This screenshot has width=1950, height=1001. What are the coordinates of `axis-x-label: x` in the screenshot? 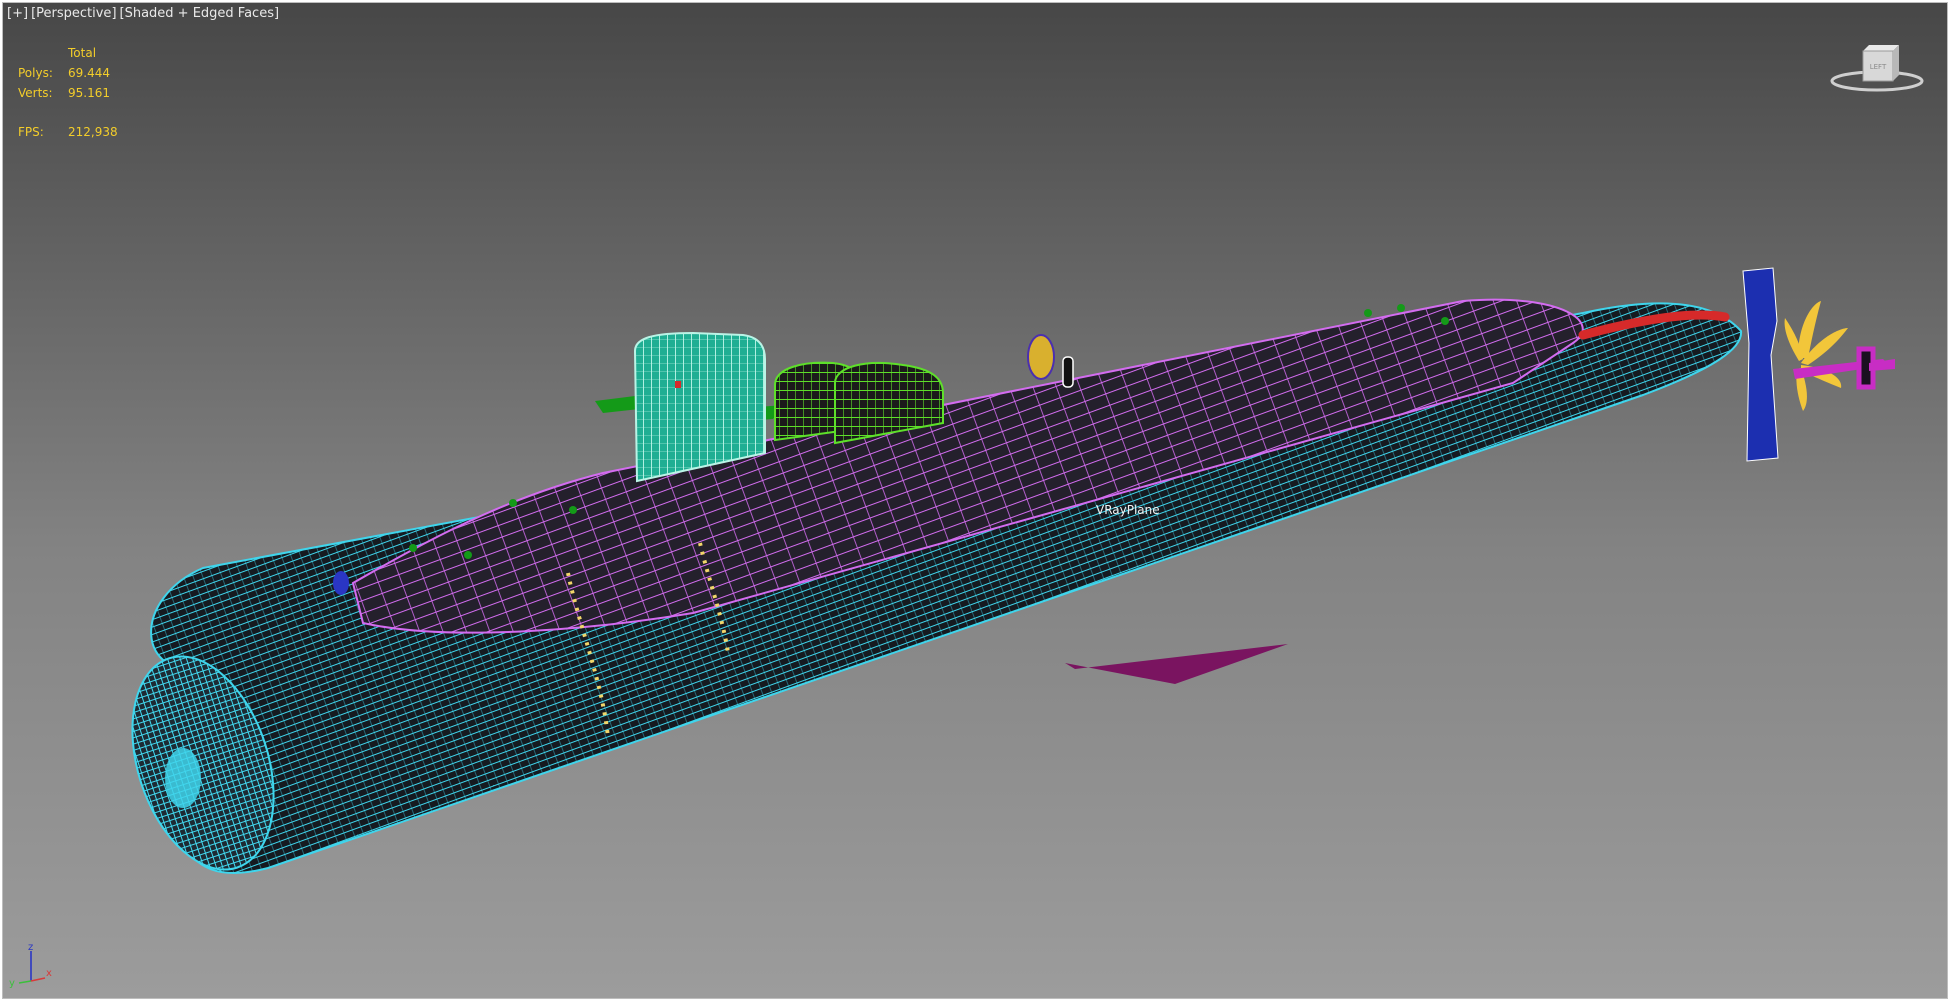 It's located at (49, 973).